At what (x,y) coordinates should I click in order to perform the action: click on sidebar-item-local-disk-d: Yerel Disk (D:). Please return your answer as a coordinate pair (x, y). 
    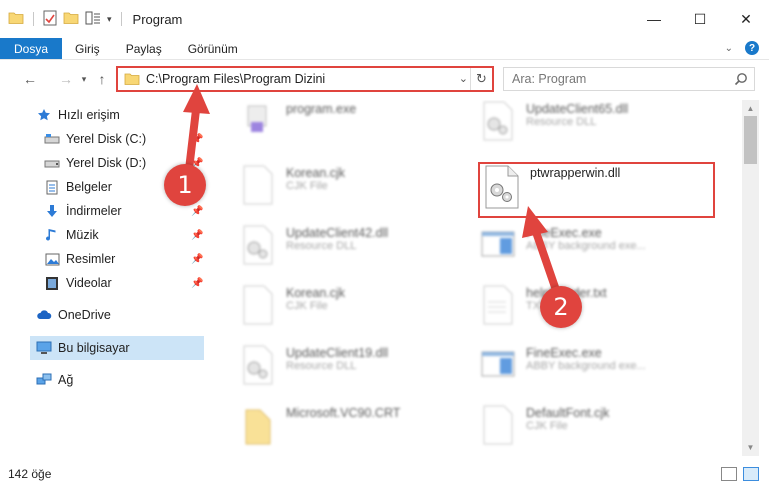
    Looking at the image, I should click on (95, 163).